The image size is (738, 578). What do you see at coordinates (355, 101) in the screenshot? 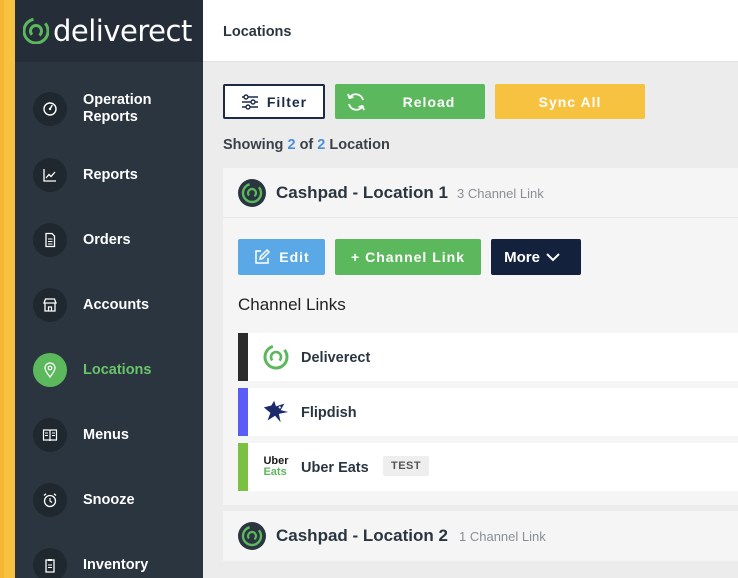
I see `refresh-icon` at bounding box center [355, 101].